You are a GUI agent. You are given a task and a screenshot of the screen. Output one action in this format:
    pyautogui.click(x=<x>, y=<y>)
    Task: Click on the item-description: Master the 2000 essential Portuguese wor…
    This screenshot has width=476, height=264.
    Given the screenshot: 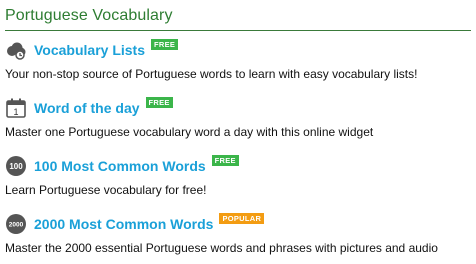 What is the action you would take?
    pyautogui.click(x=221, y=248)
    